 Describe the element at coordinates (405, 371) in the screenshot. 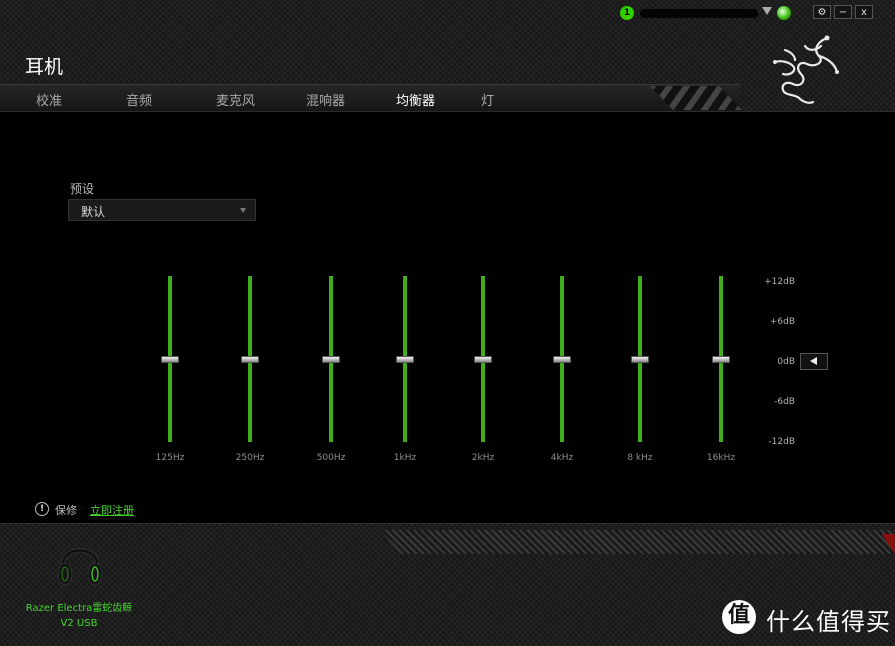

I see `eq-band-1khz: 1kHz` at that location.